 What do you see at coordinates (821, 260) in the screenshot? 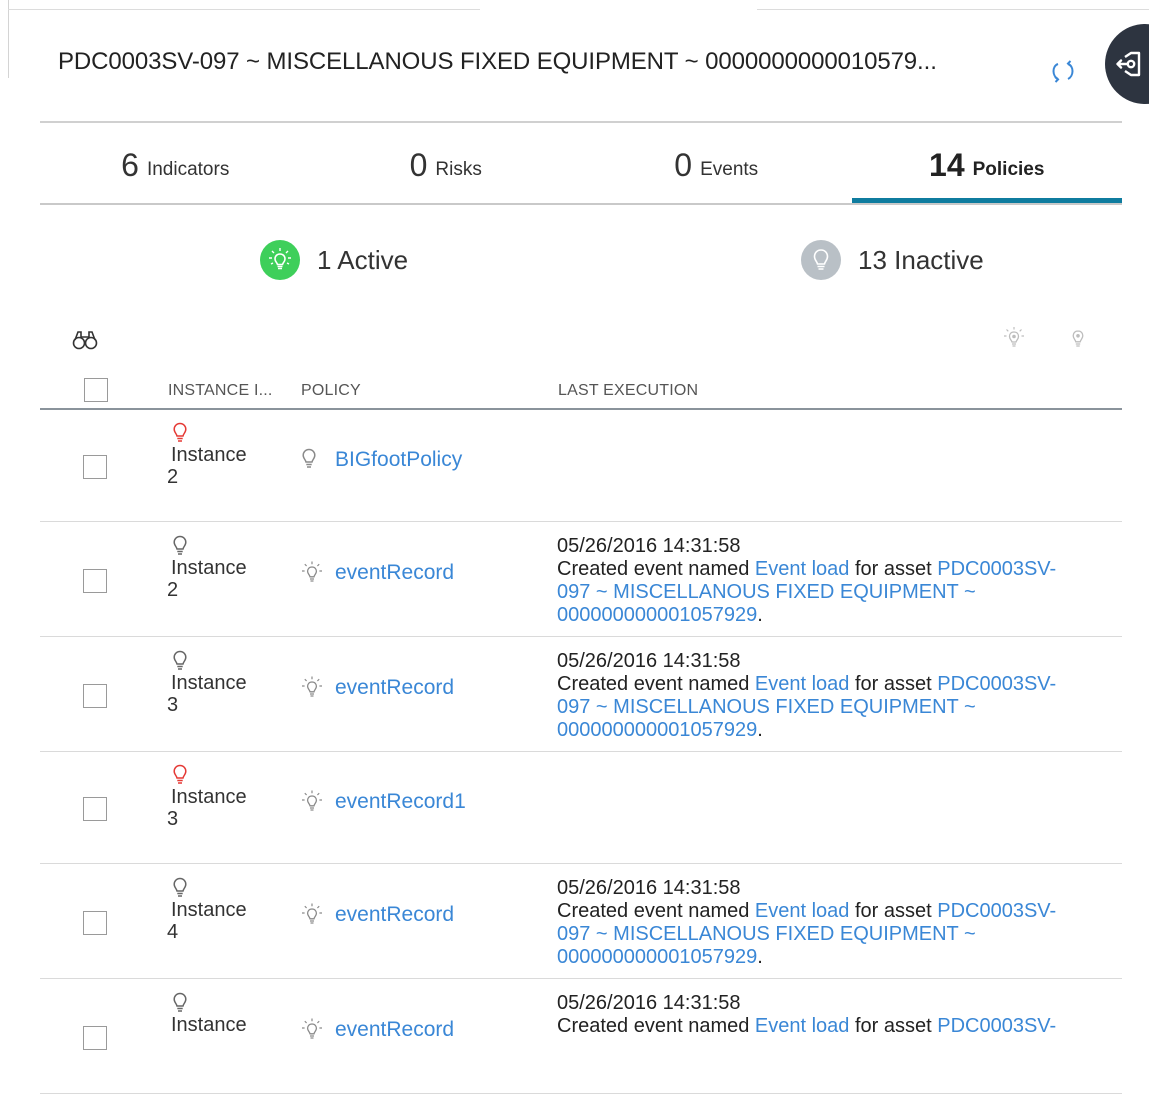
I see `inactive-bulb-icon` at bounding box center [821, 260].